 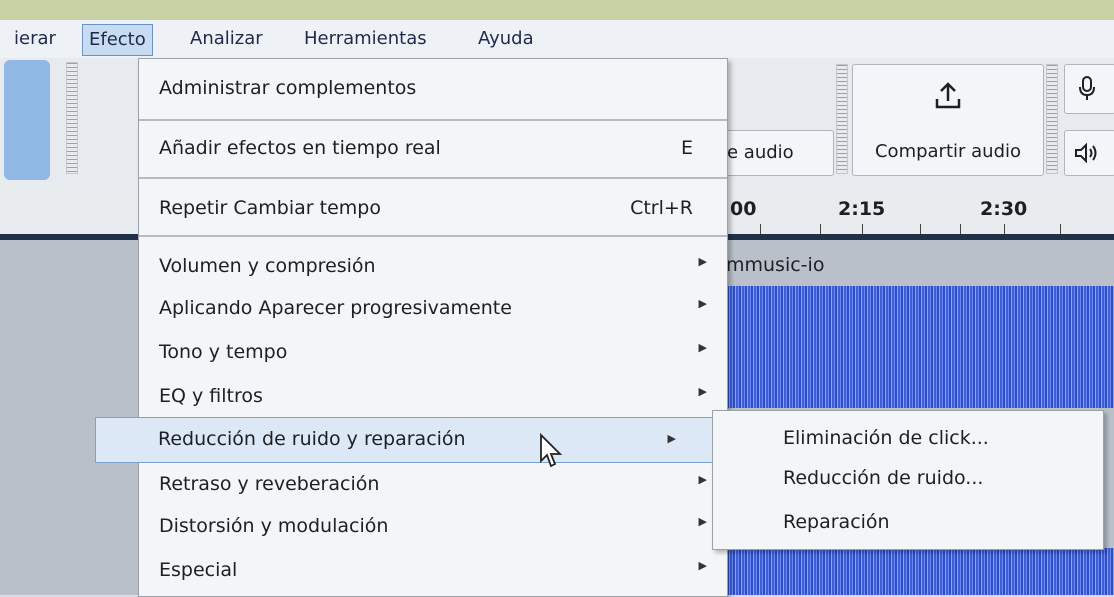 What do you see at coordinates (557, 10) in the screenshot?
I see `window-title-bar` at bounding box center [557, 10].